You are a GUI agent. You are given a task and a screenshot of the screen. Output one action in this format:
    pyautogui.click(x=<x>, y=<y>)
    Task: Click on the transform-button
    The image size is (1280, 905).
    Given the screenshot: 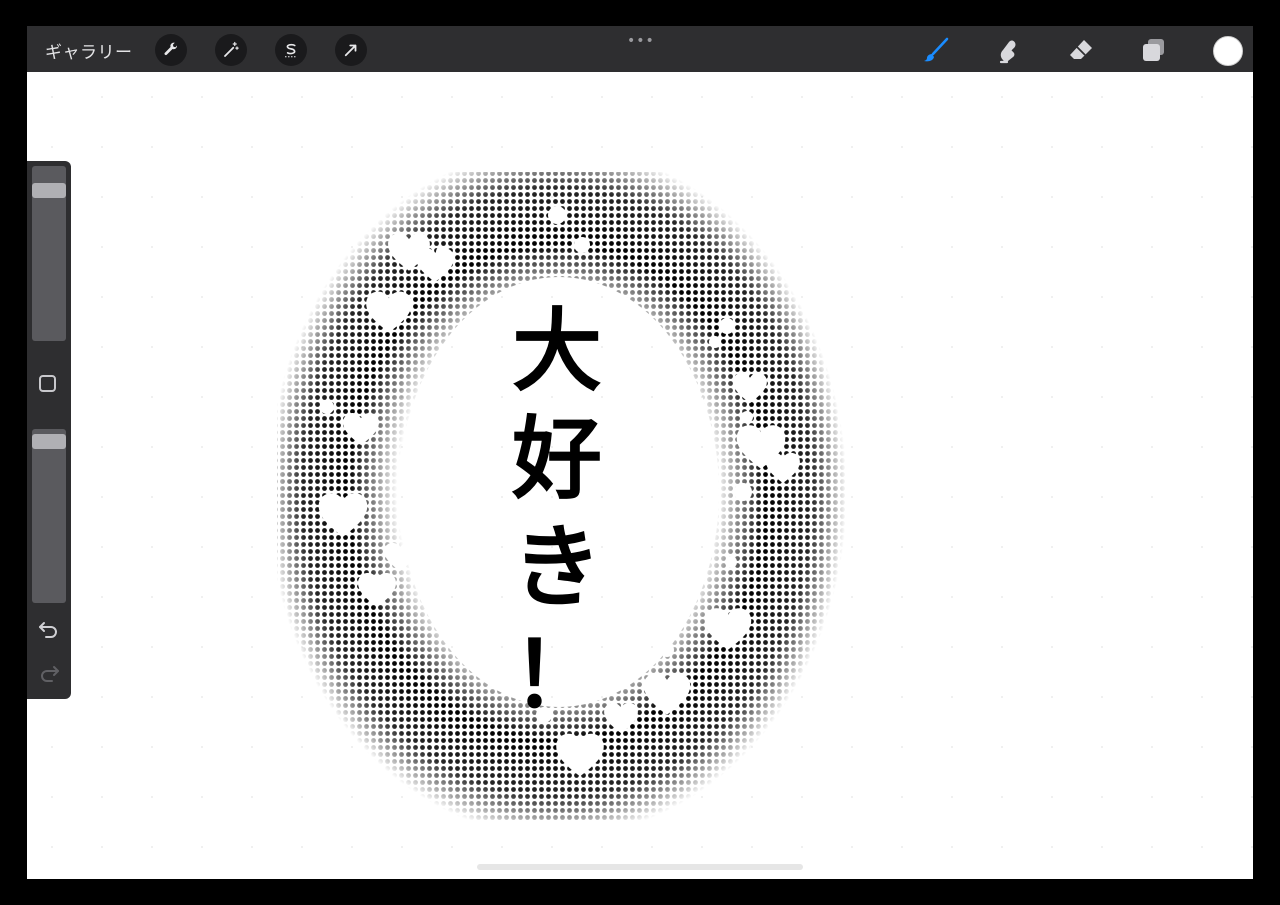 What is the action you would take?
    pyautogui.click(x=351, y=50)
    